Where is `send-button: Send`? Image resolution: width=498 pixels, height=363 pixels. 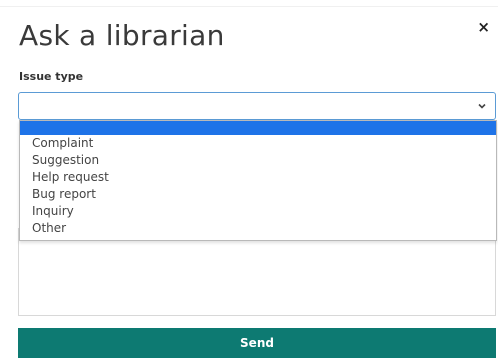 send-button: Send is located at coordinates (257, 343).